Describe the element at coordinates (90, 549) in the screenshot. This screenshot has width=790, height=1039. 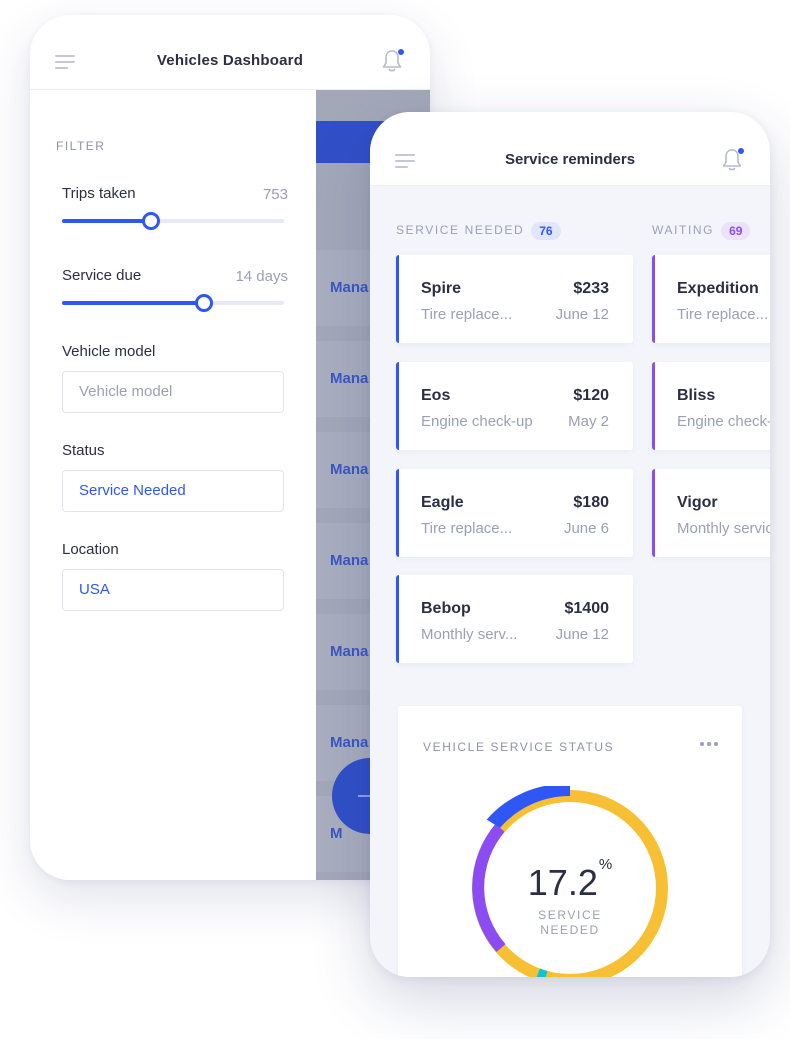
I see `location-label: Location` at that location.